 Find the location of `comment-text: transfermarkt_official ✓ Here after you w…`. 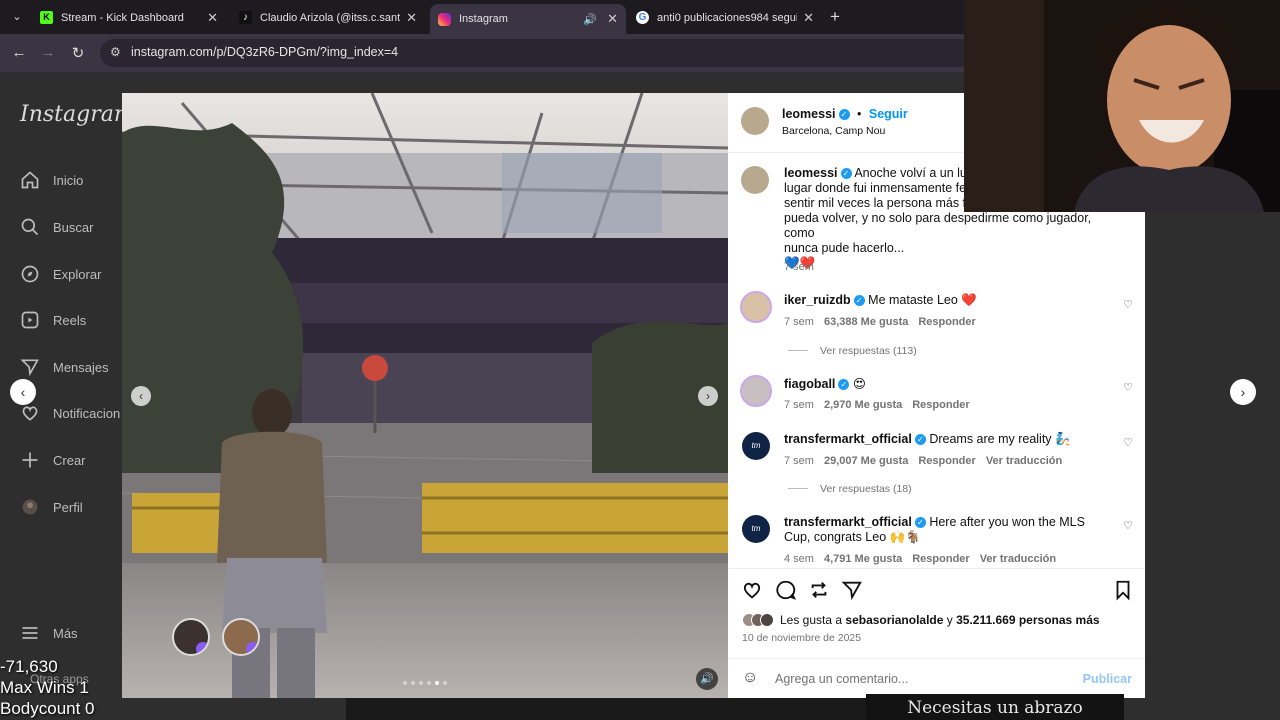

comment-text: transfermarkt_official ✓ Here after you w… is located at coordinates (939, 530).